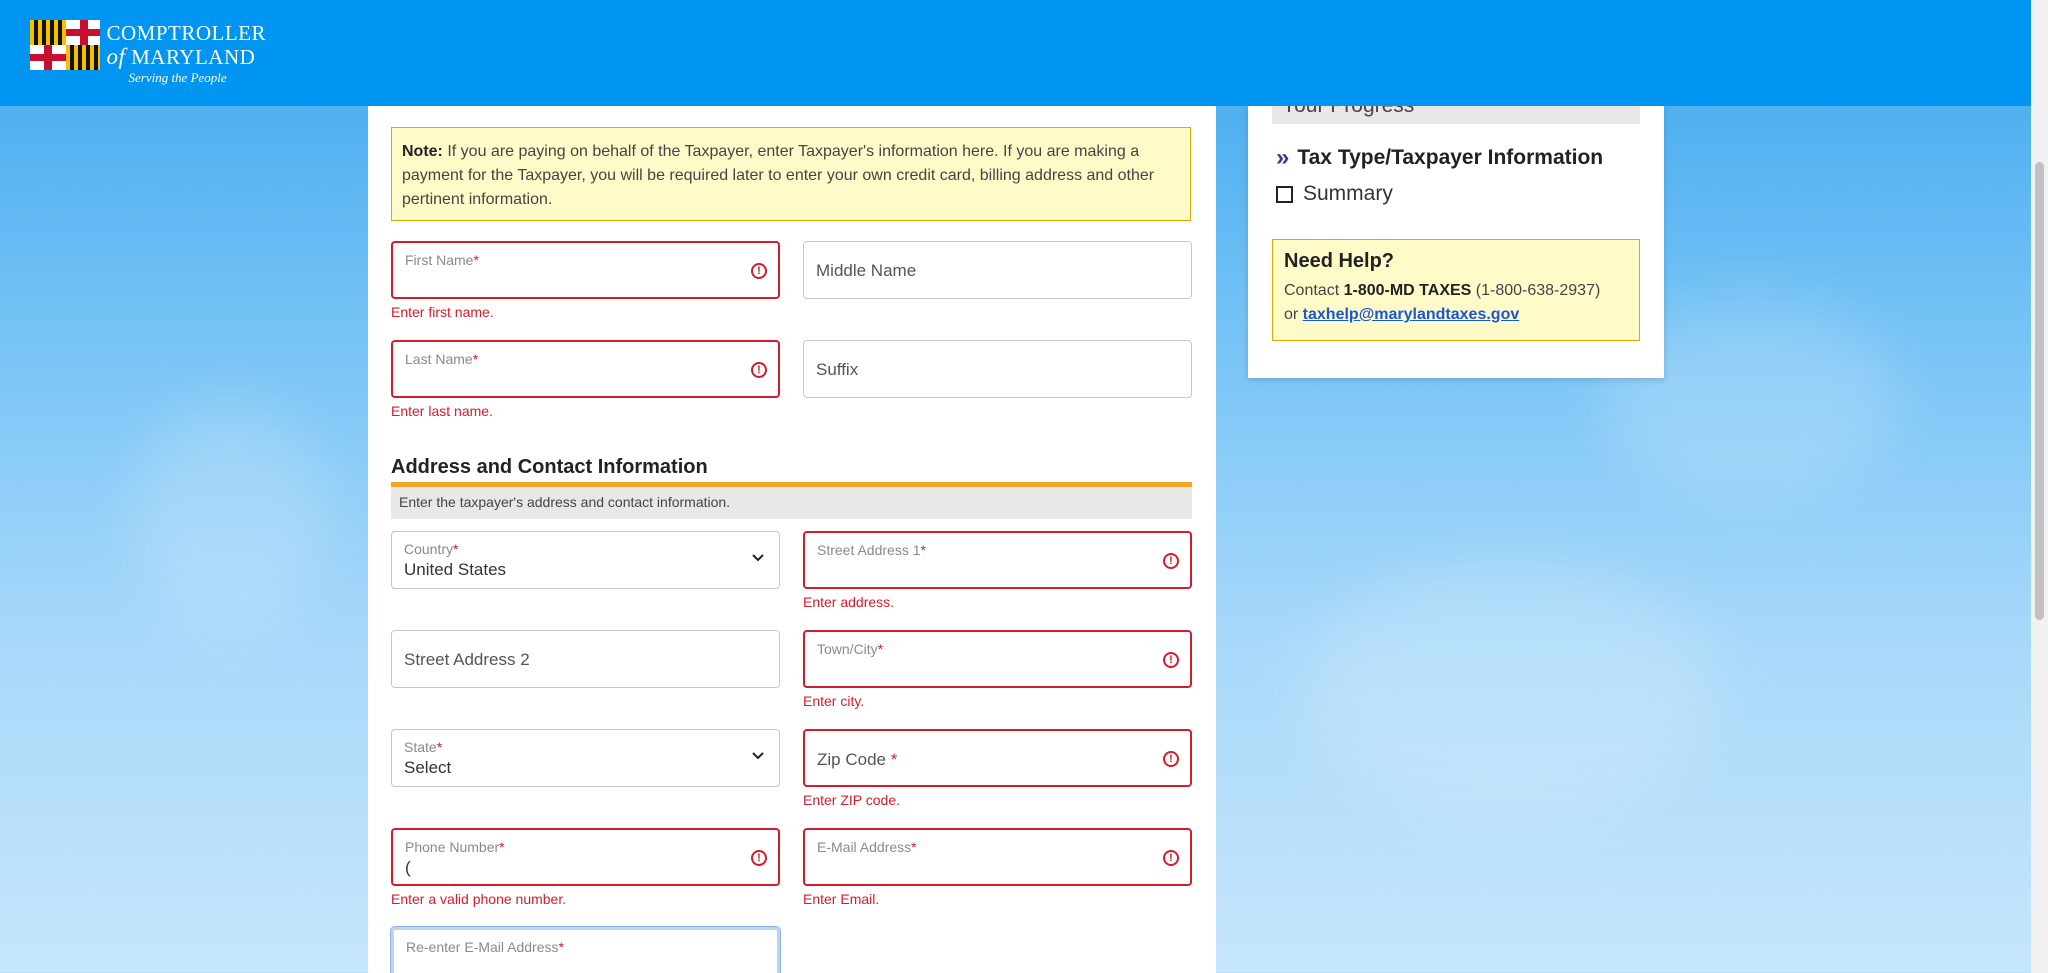 The image size is (2048, 973). What do you see at coordinates (549, 467) in the screenshot?
I see `address-section-title: Address and Contact Information` at bounding box center [549, 467].